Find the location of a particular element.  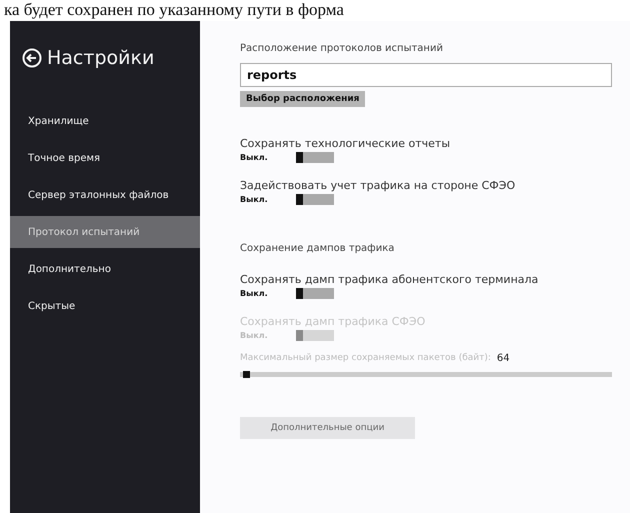

sidebar-item: Скрытые is located at coordinates (105, 306).